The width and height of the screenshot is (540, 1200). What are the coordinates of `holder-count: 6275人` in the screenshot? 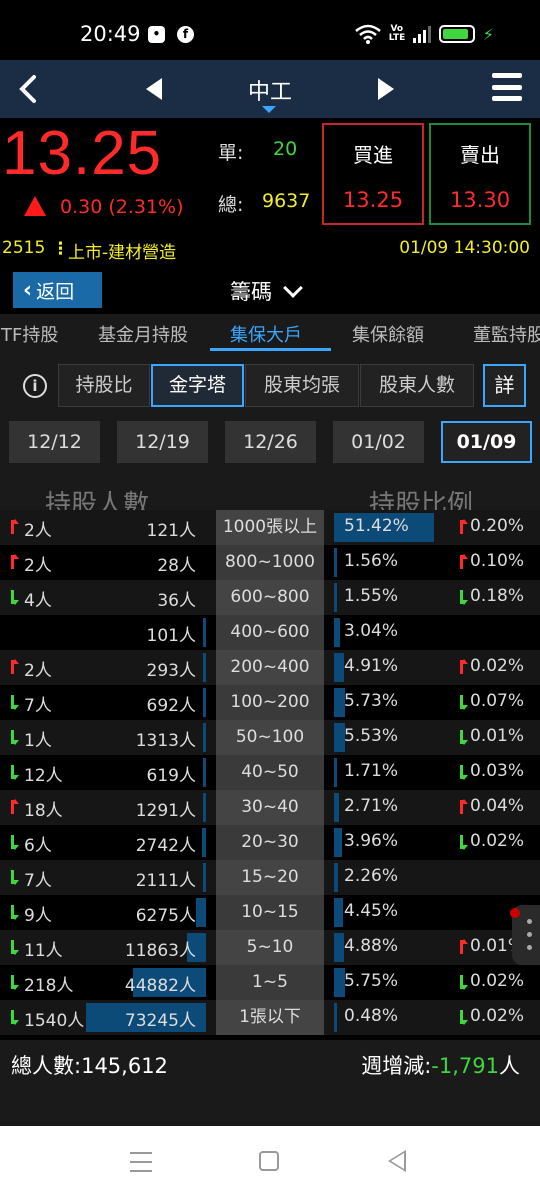 It's located at (165, 916).